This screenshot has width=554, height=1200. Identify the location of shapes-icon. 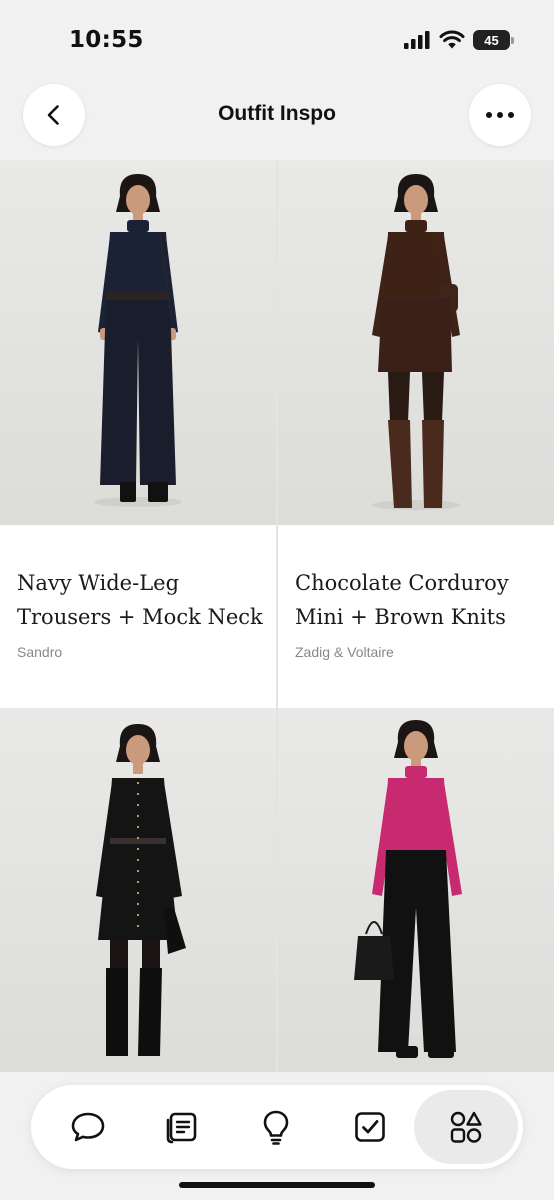
(466, 1127).